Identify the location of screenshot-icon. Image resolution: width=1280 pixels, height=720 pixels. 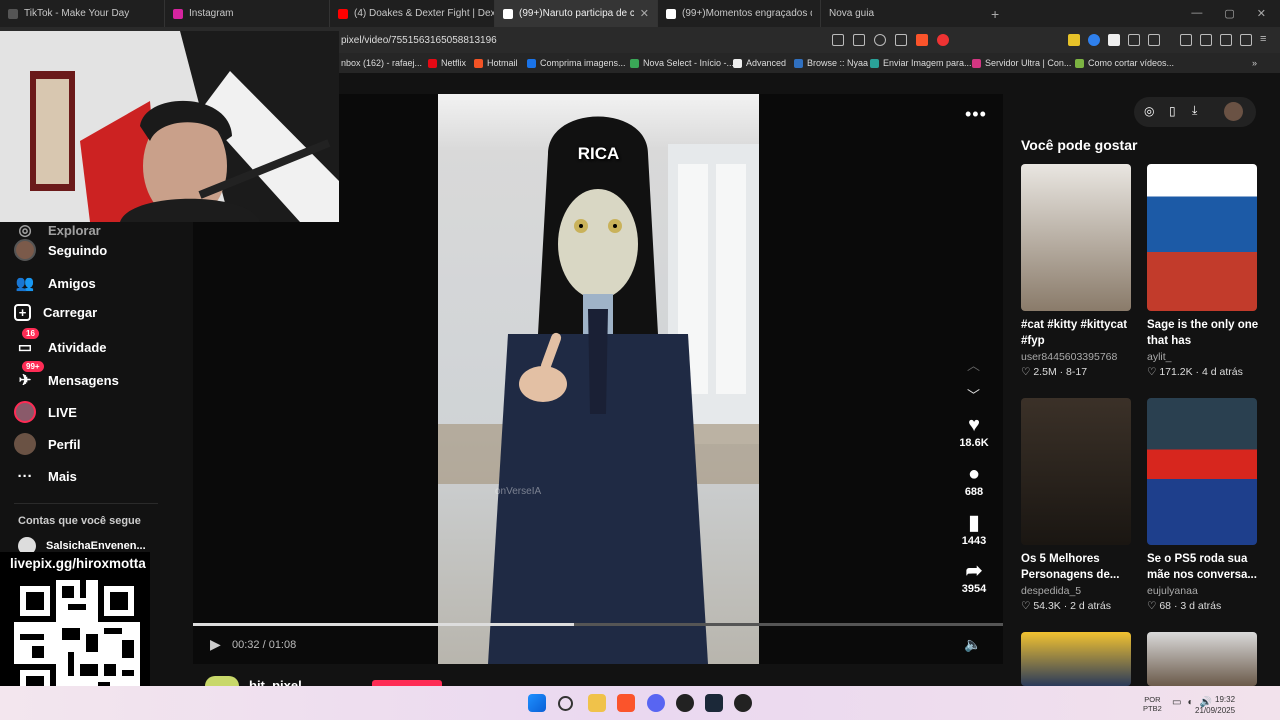
(859, 40).